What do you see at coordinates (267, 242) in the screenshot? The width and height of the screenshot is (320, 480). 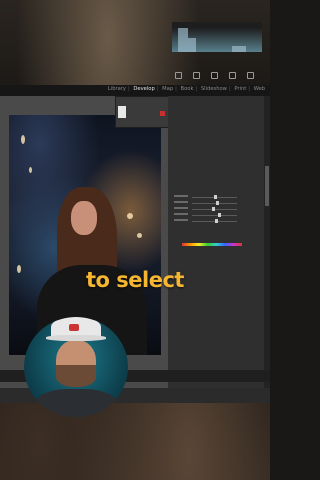 I see `panel-scrollbar` at bounding box center [267, 242].